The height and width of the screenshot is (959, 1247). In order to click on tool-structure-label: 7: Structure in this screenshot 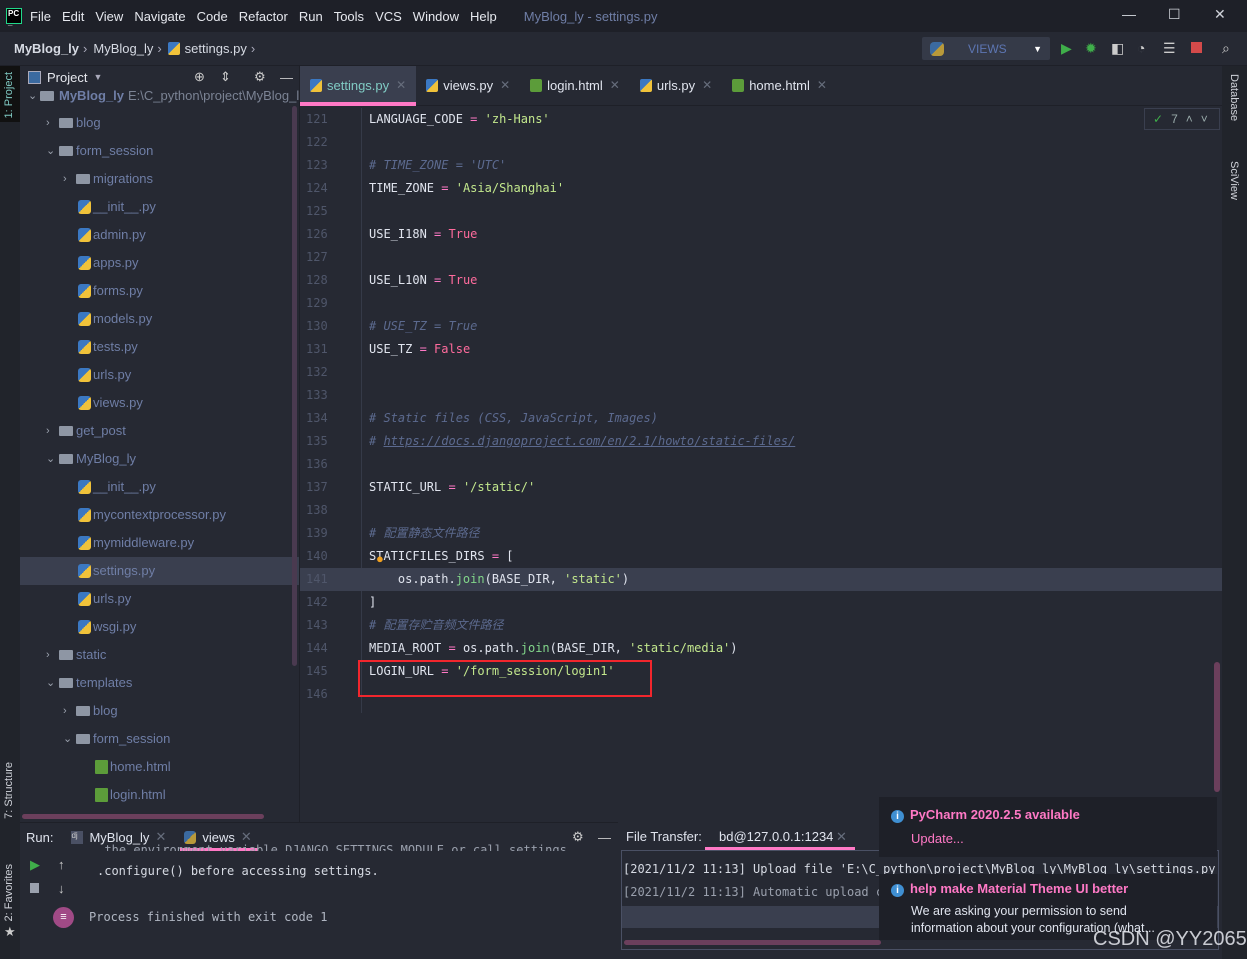, I will do `click(9, 790)`.